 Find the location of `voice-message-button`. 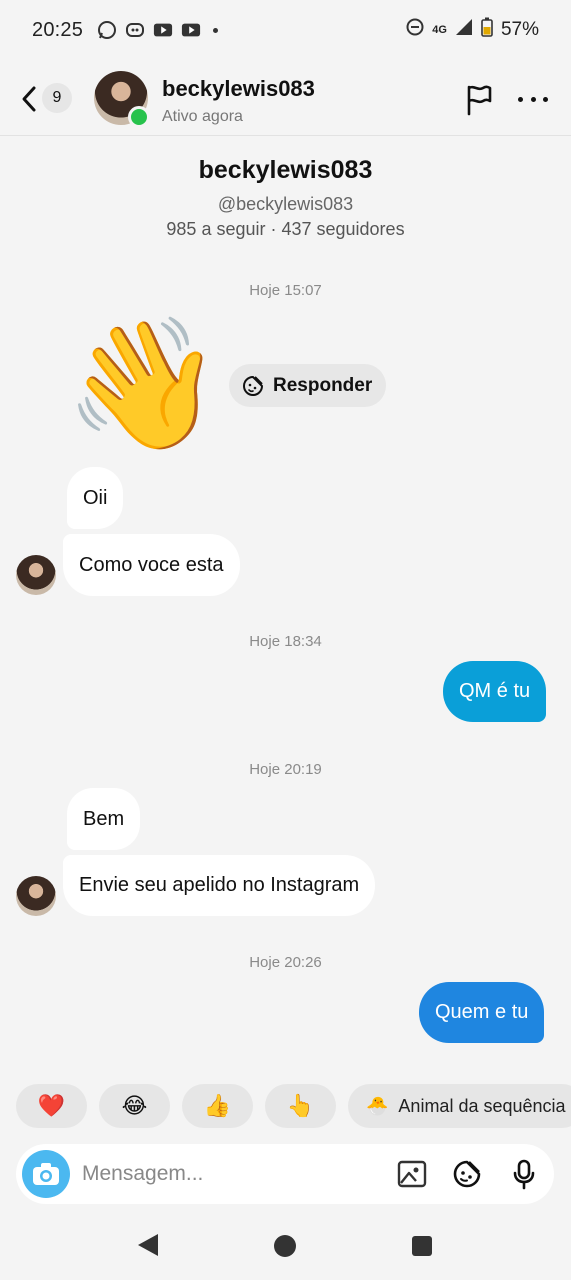

voice-message-button is located at coordinates (524, 1174).